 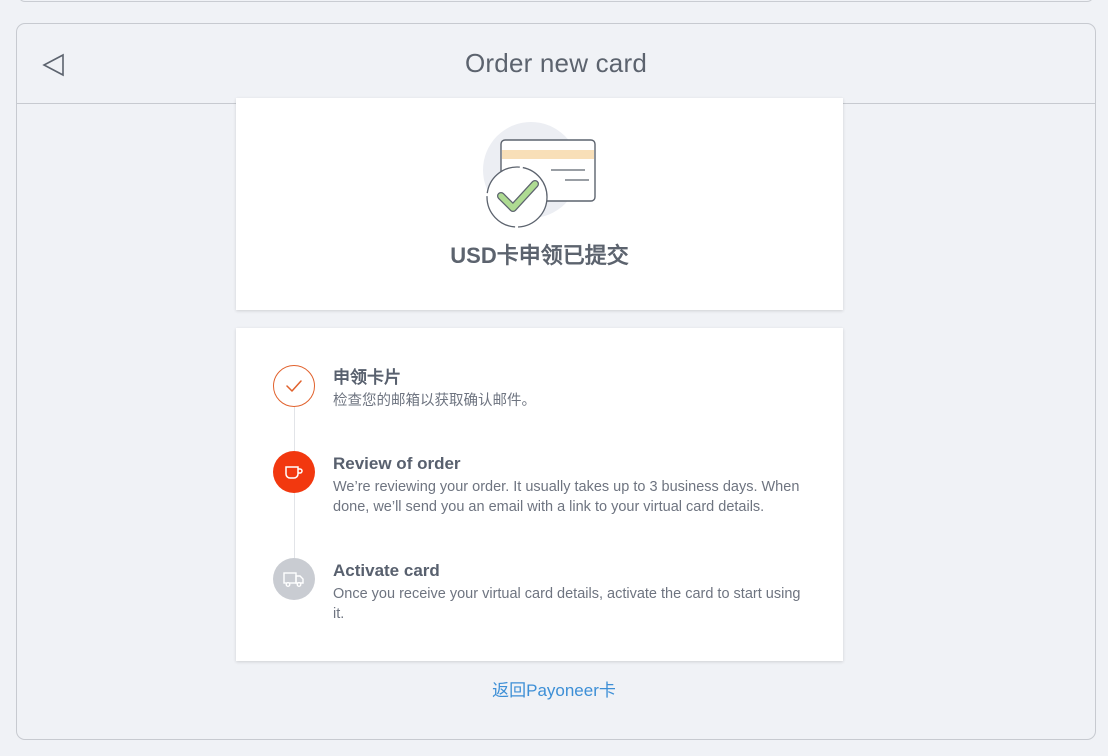 What do you see at coordinates (386, 570) in the screenshot?
I see `step-title: Activate card` at bounding box center [386, 570].